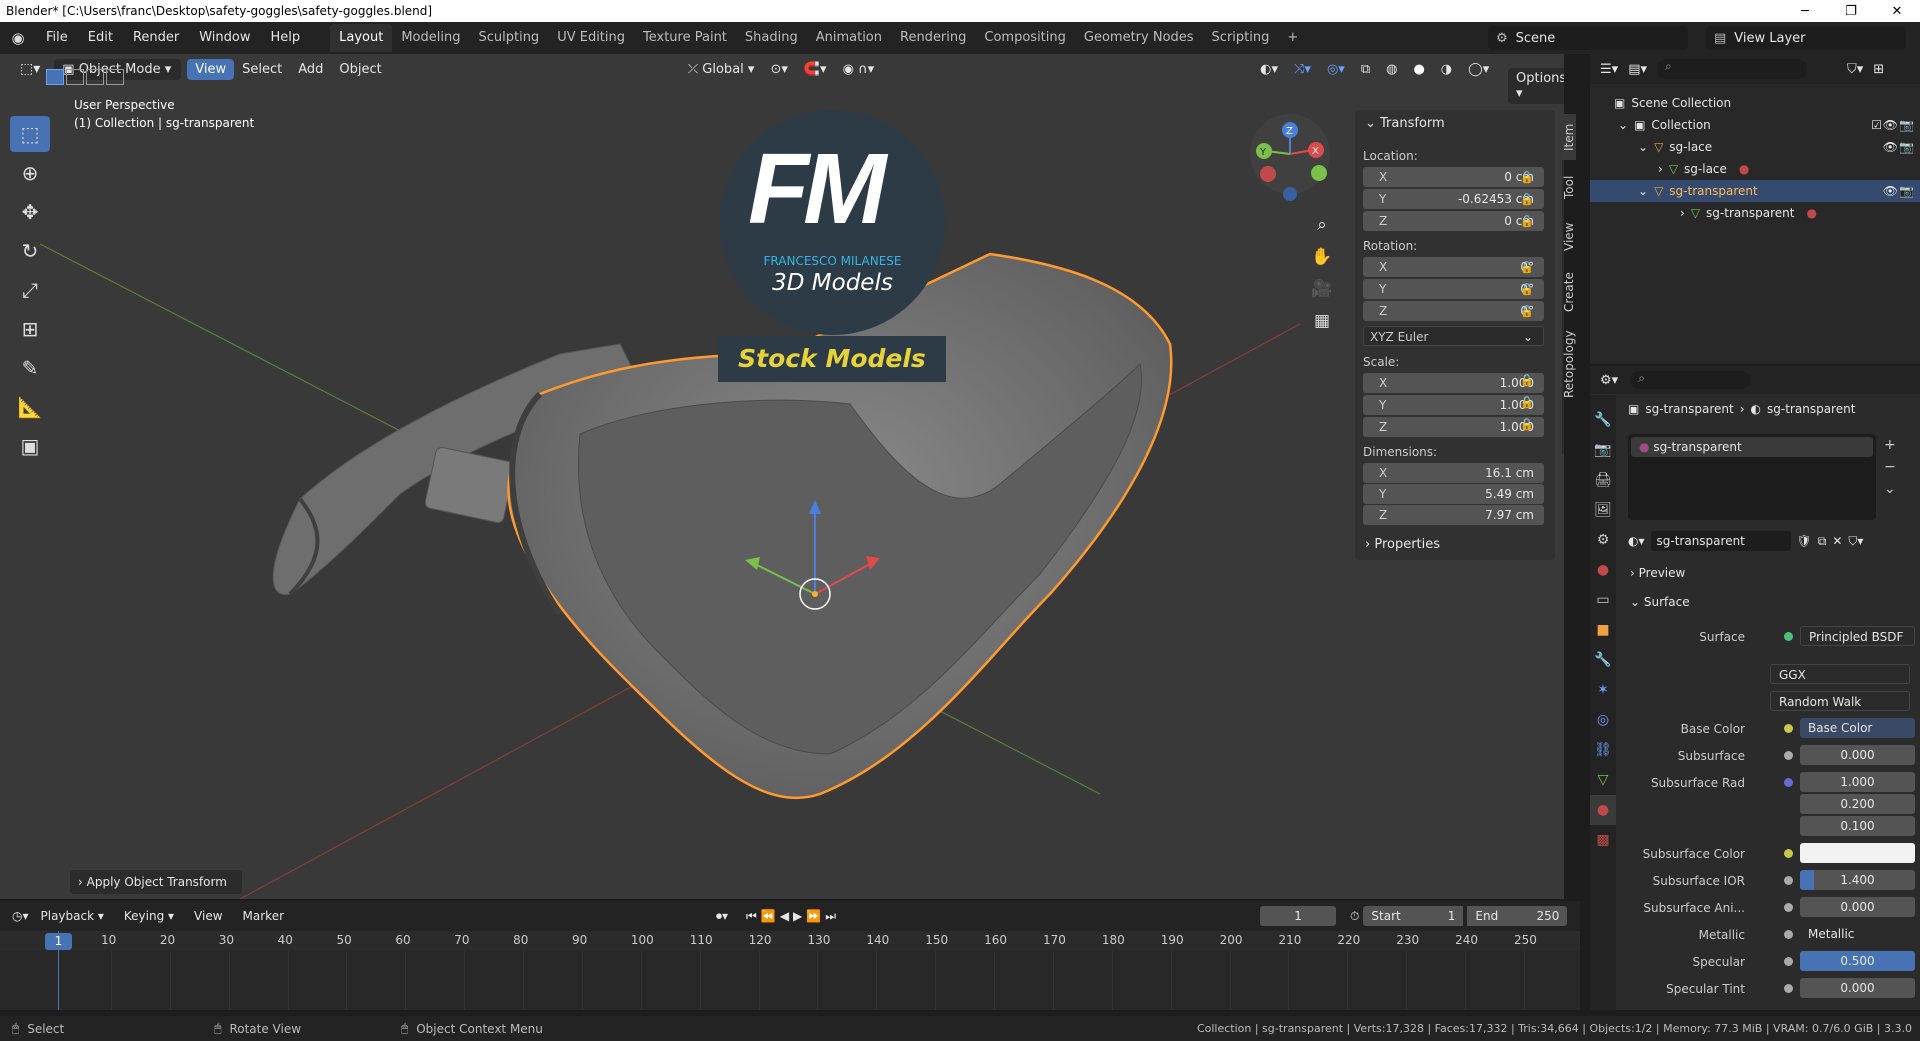 This screenshot has width=1920, height=1041. Describe the element at coordinates (1453, 267) in the screenshot. I see `rotation-x-field: X 0°` at that location.